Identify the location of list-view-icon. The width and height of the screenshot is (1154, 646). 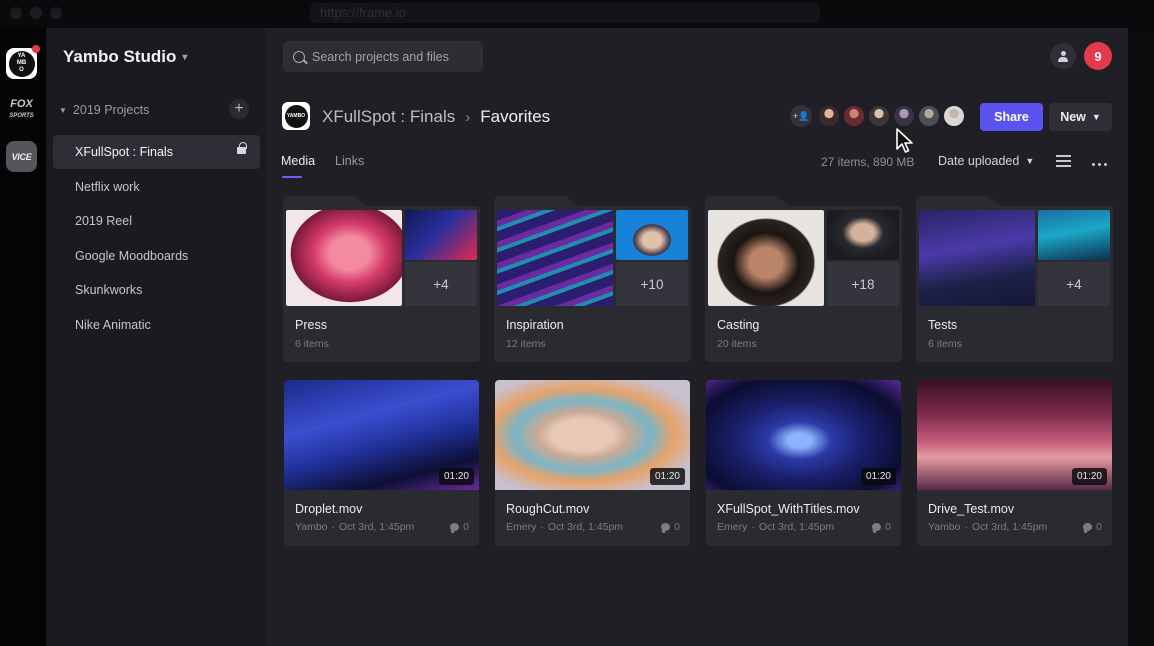
(1063, 161).